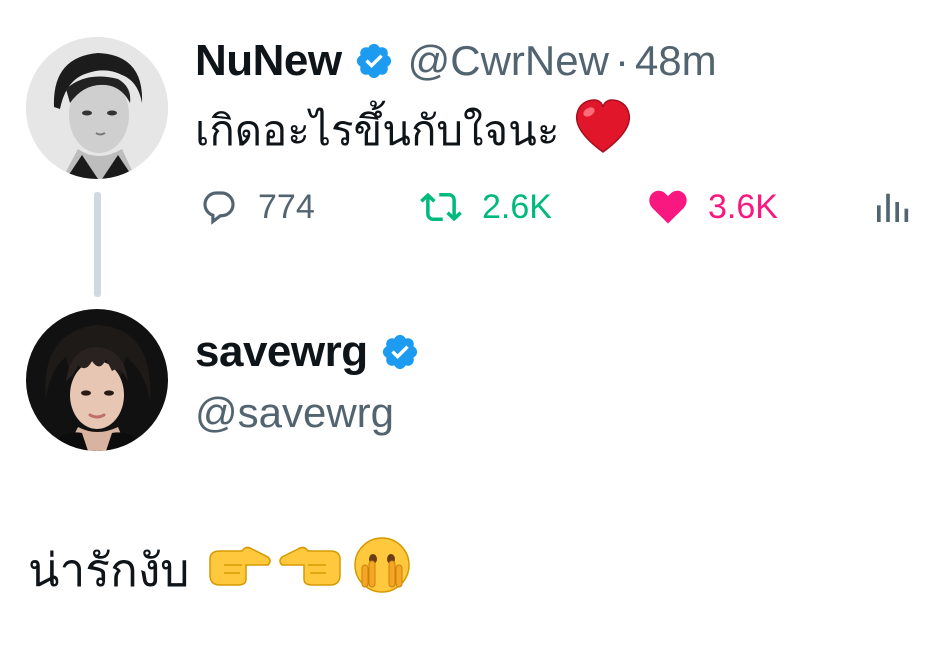  I want to click on tweet-text-body: เกิดอะไรขึ้นกับใจนะ, so click(377, 130).